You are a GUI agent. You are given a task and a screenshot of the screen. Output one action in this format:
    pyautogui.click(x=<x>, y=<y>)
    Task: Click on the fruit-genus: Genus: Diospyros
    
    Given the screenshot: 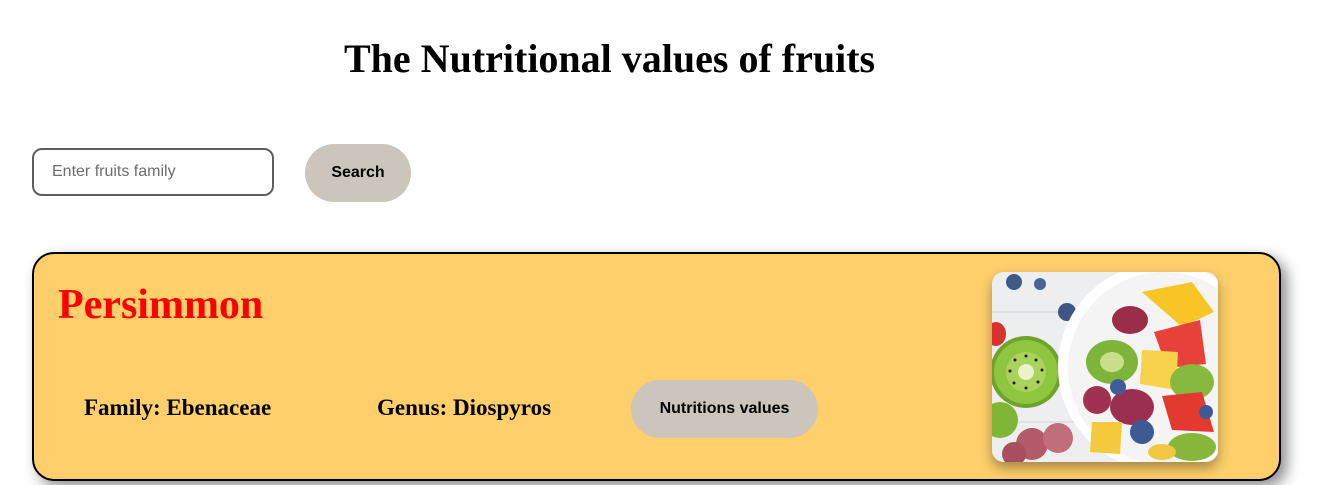 What is the action you would take?
    pyautogui.click(x=464, y=407)
    